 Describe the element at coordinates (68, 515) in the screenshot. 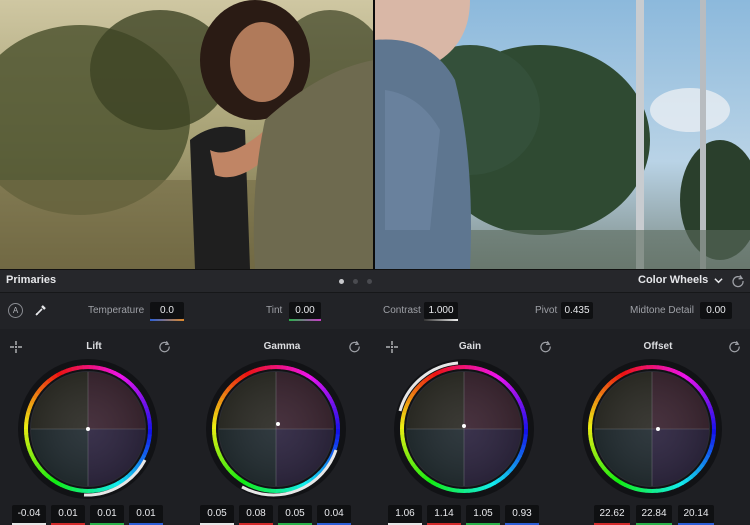

I see `lift-red-value: 0.01` at that location.